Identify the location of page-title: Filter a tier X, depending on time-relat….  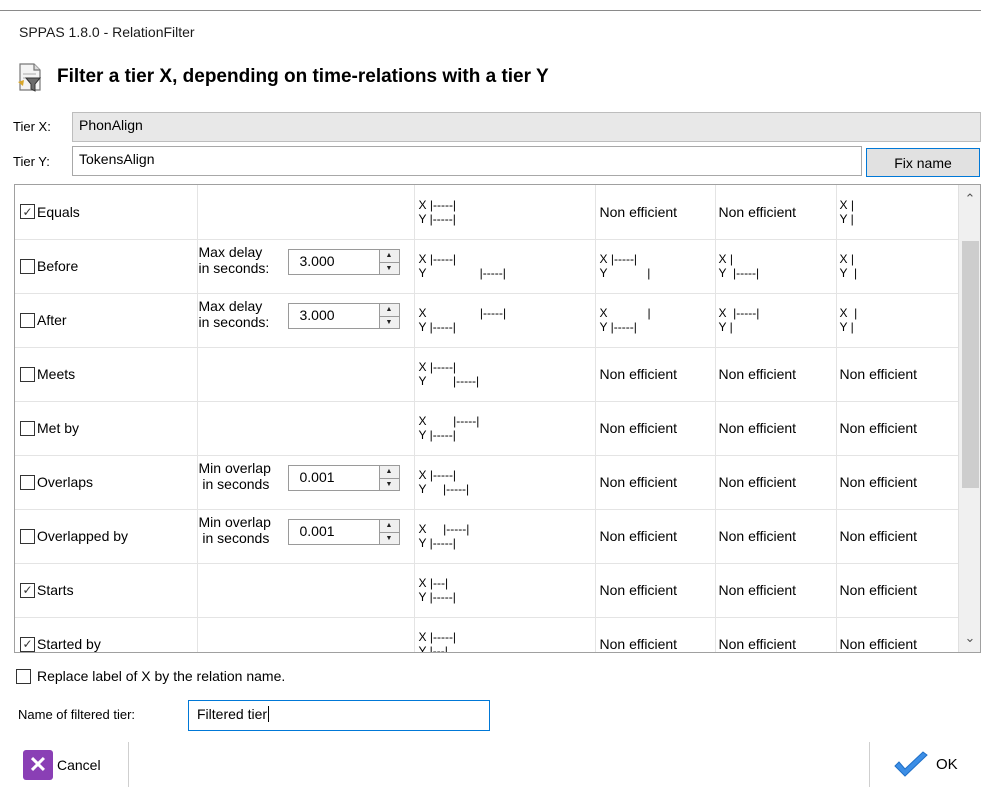
(303, 76).